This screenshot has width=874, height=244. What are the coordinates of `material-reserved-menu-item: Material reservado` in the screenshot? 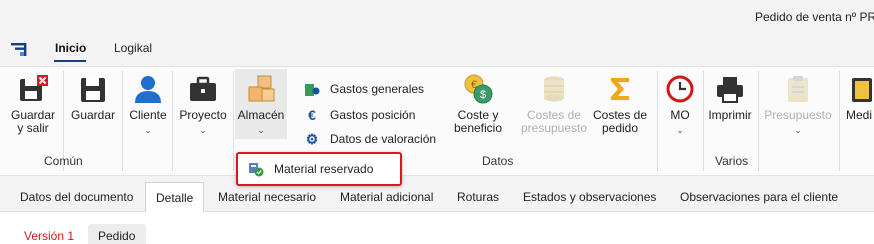 It's located at (319, 169).